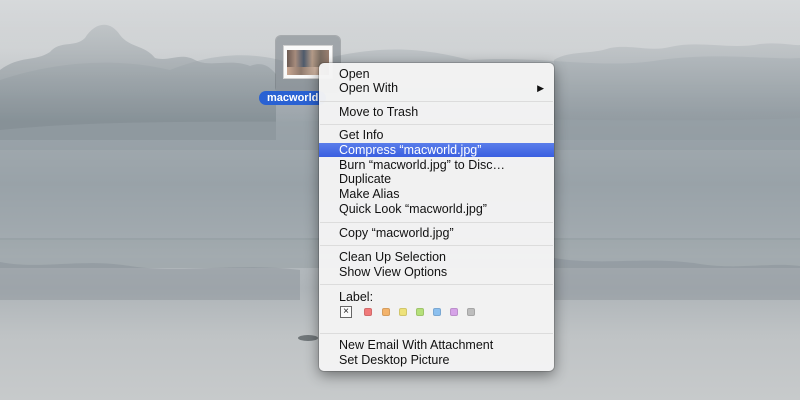 The width and height of the screenshot is (800, 400). Describe the element at coordinates (436, 233) in the screenshot. I see `menu-item-copy: Copy “macworld.jpg”` at that location.